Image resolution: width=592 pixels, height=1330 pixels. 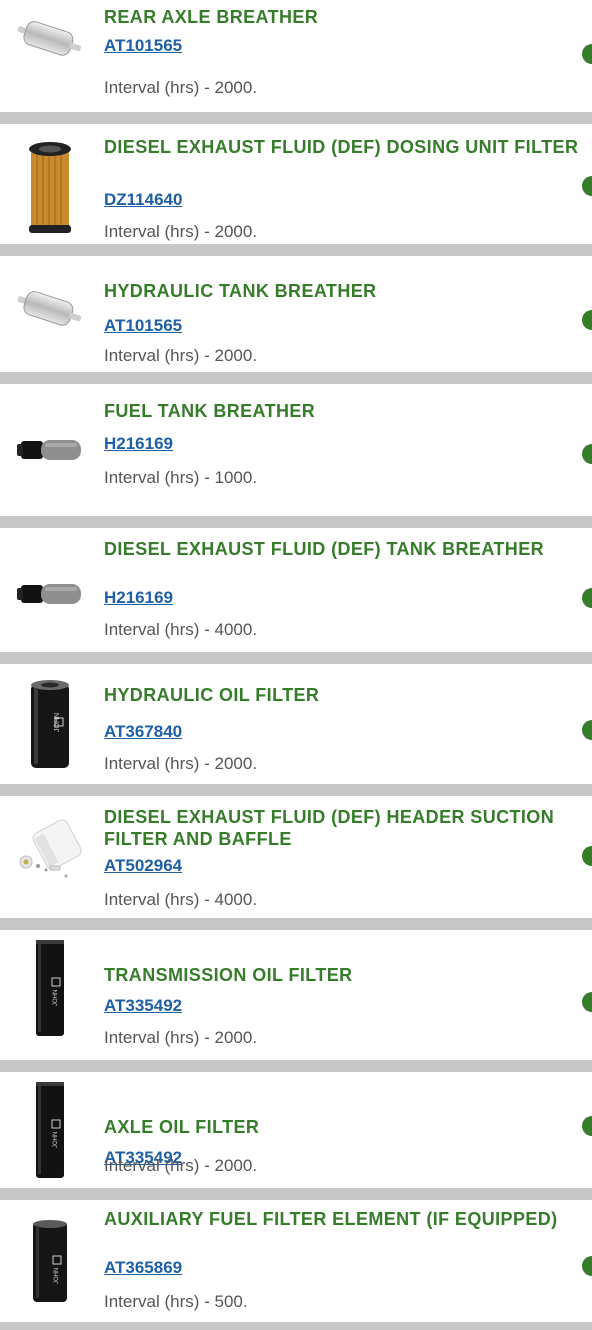 What do you see at coordinates (182, 1127) in the screenshot?
I see `part-name: AXLE OIL FILTER` at bounding box center [182, 1127].